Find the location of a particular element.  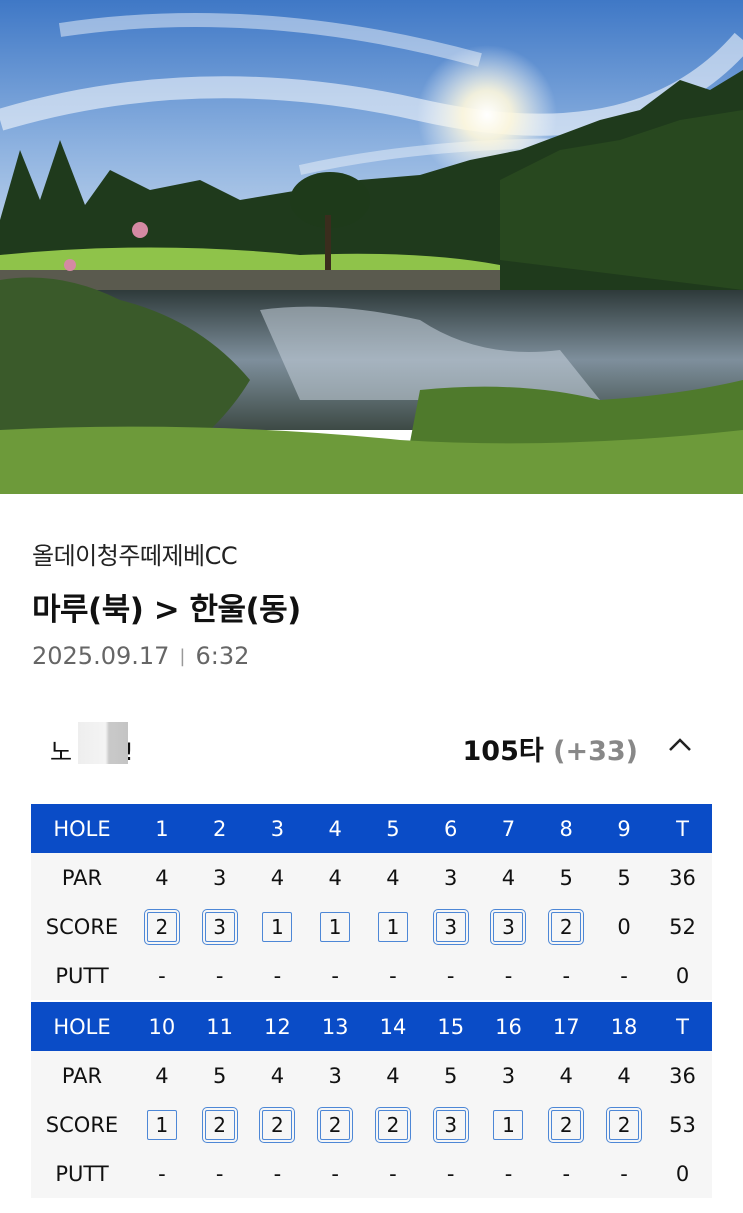

score-row: SCORE 1 2 2 2 2 3 1 2 2 53 is located at coordinates (371, 1124).